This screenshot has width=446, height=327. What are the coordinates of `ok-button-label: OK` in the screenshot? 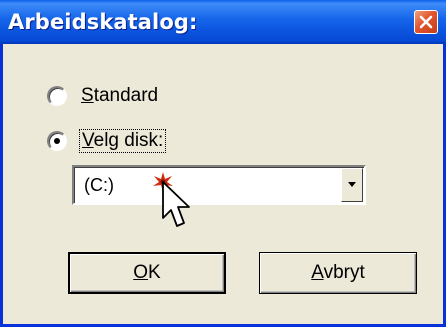 It's located at (147, 272).